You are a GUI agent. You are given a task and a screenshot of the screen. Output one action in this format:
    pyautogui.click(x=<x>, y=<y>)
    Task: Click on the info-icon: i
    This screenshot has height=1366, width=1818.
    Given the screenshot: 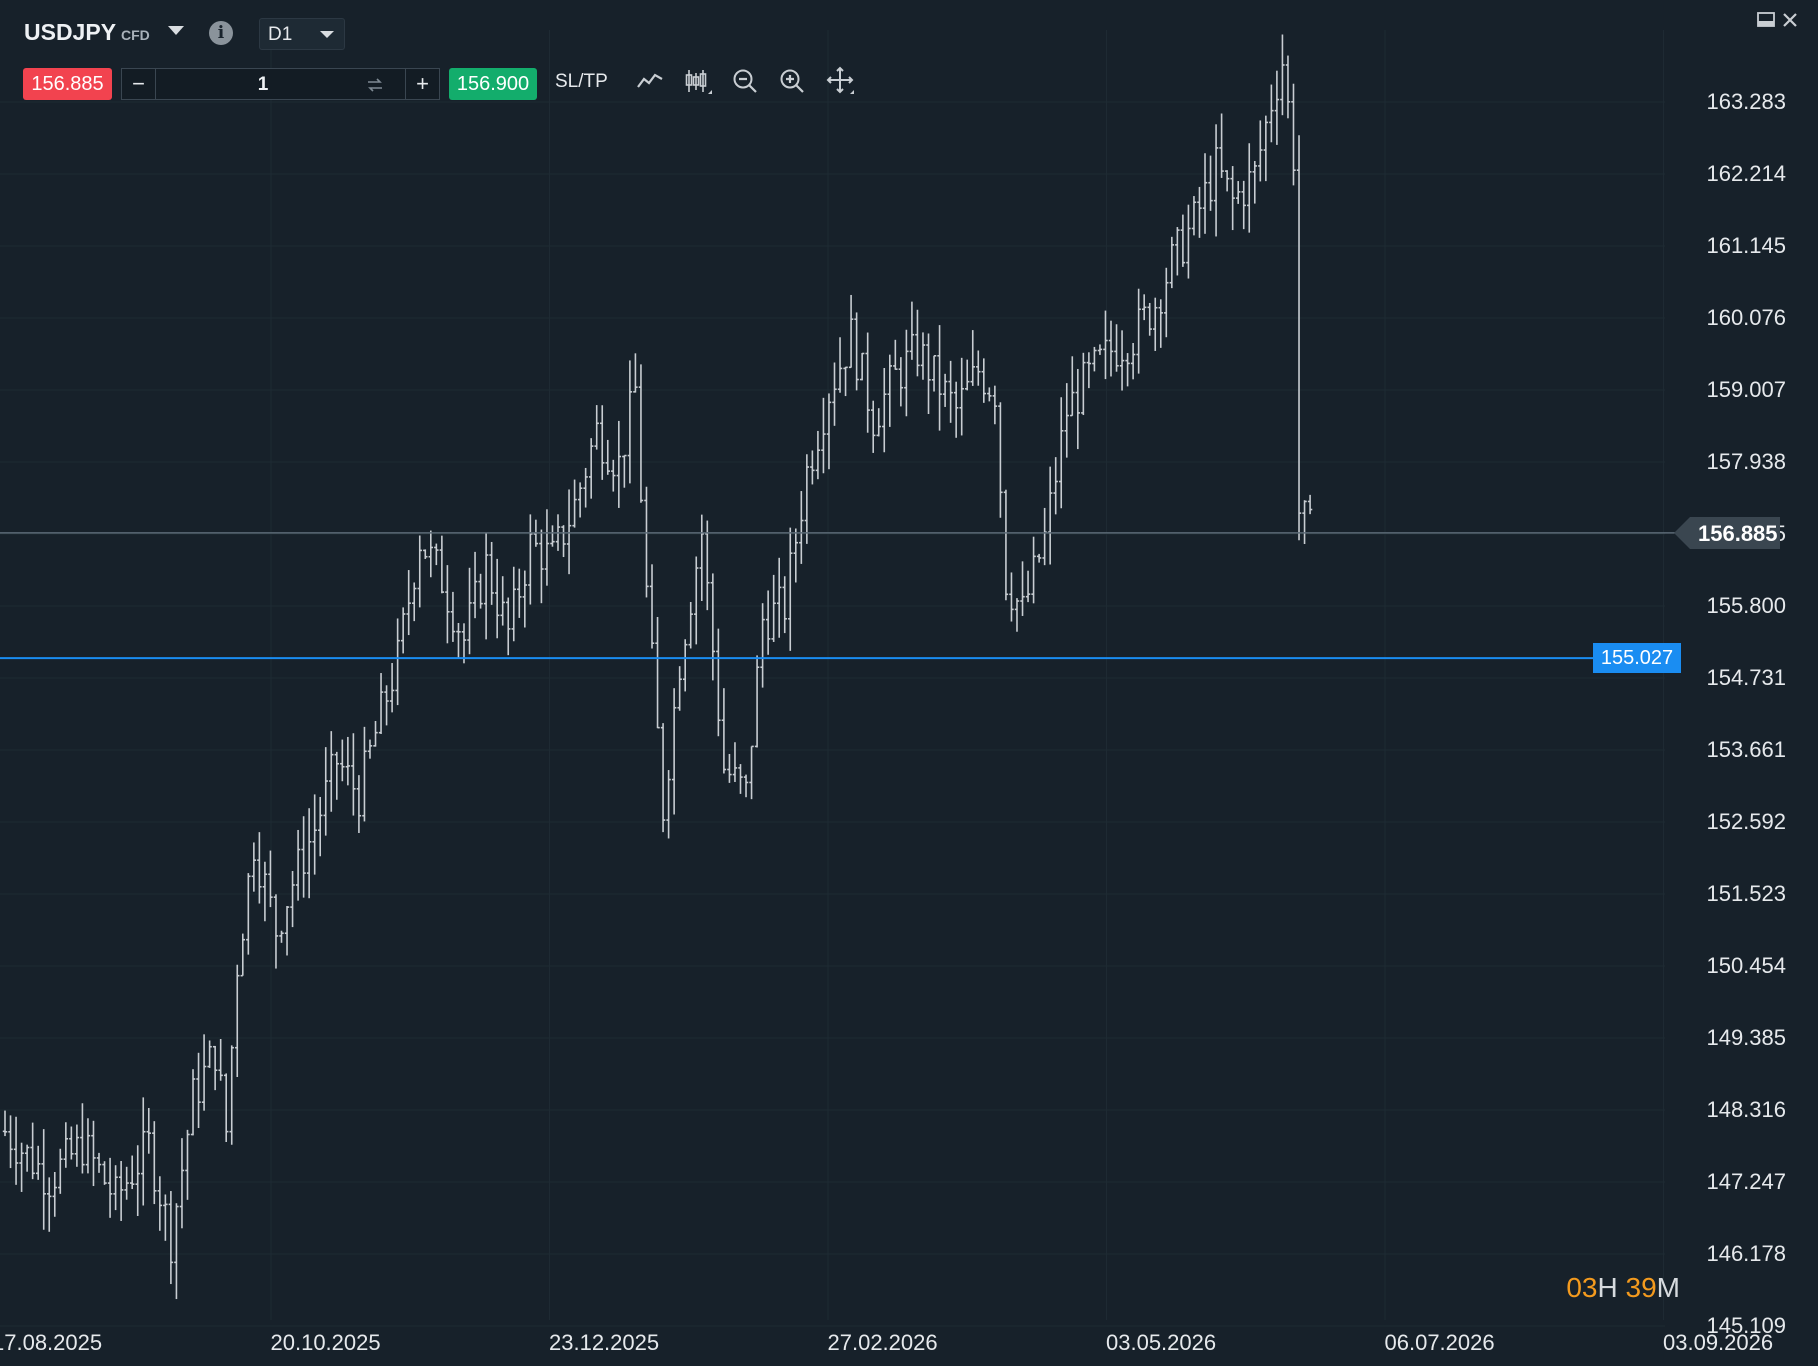 What is the action you would take?
    pyautogui.click(x=221, y=33)
    